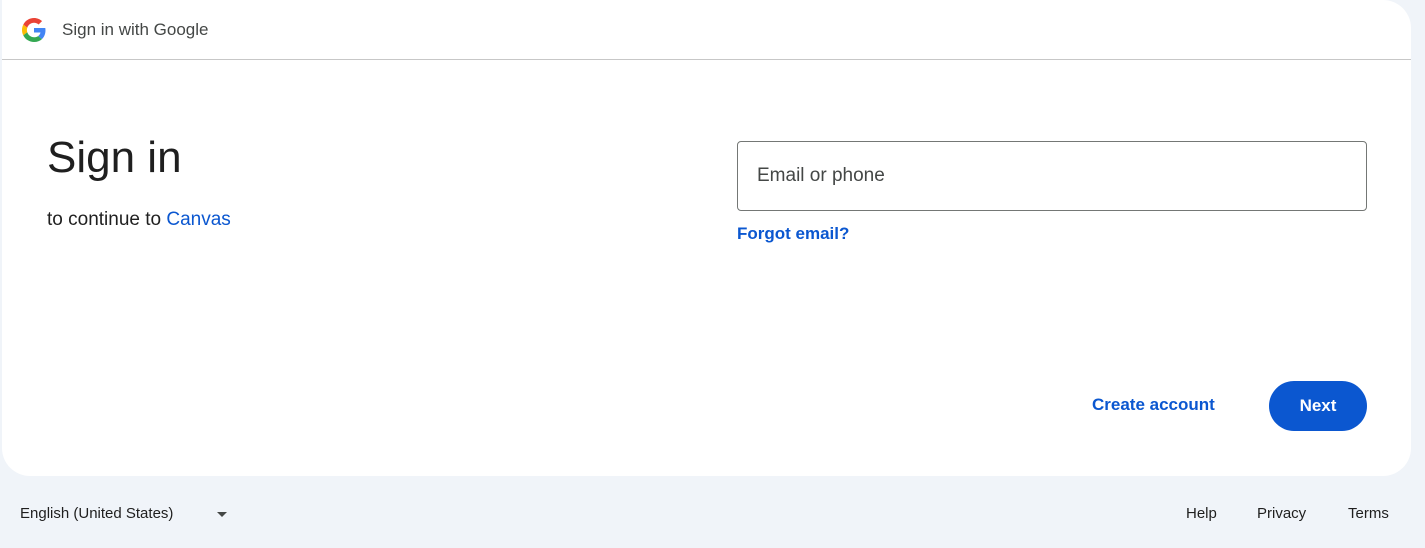 Image resolution: width=1425 pixels, height=548 pixels. What do you see at coordinates (1281, 514) in the screenshot?
I see `privacy-link: Privacy` at bounding box center [1281, 514].